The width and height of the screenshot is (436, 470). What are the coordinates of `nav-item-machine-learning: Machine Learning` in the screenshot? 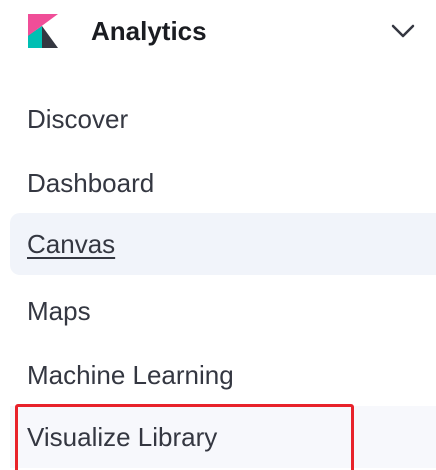 It's located at (223, 375).